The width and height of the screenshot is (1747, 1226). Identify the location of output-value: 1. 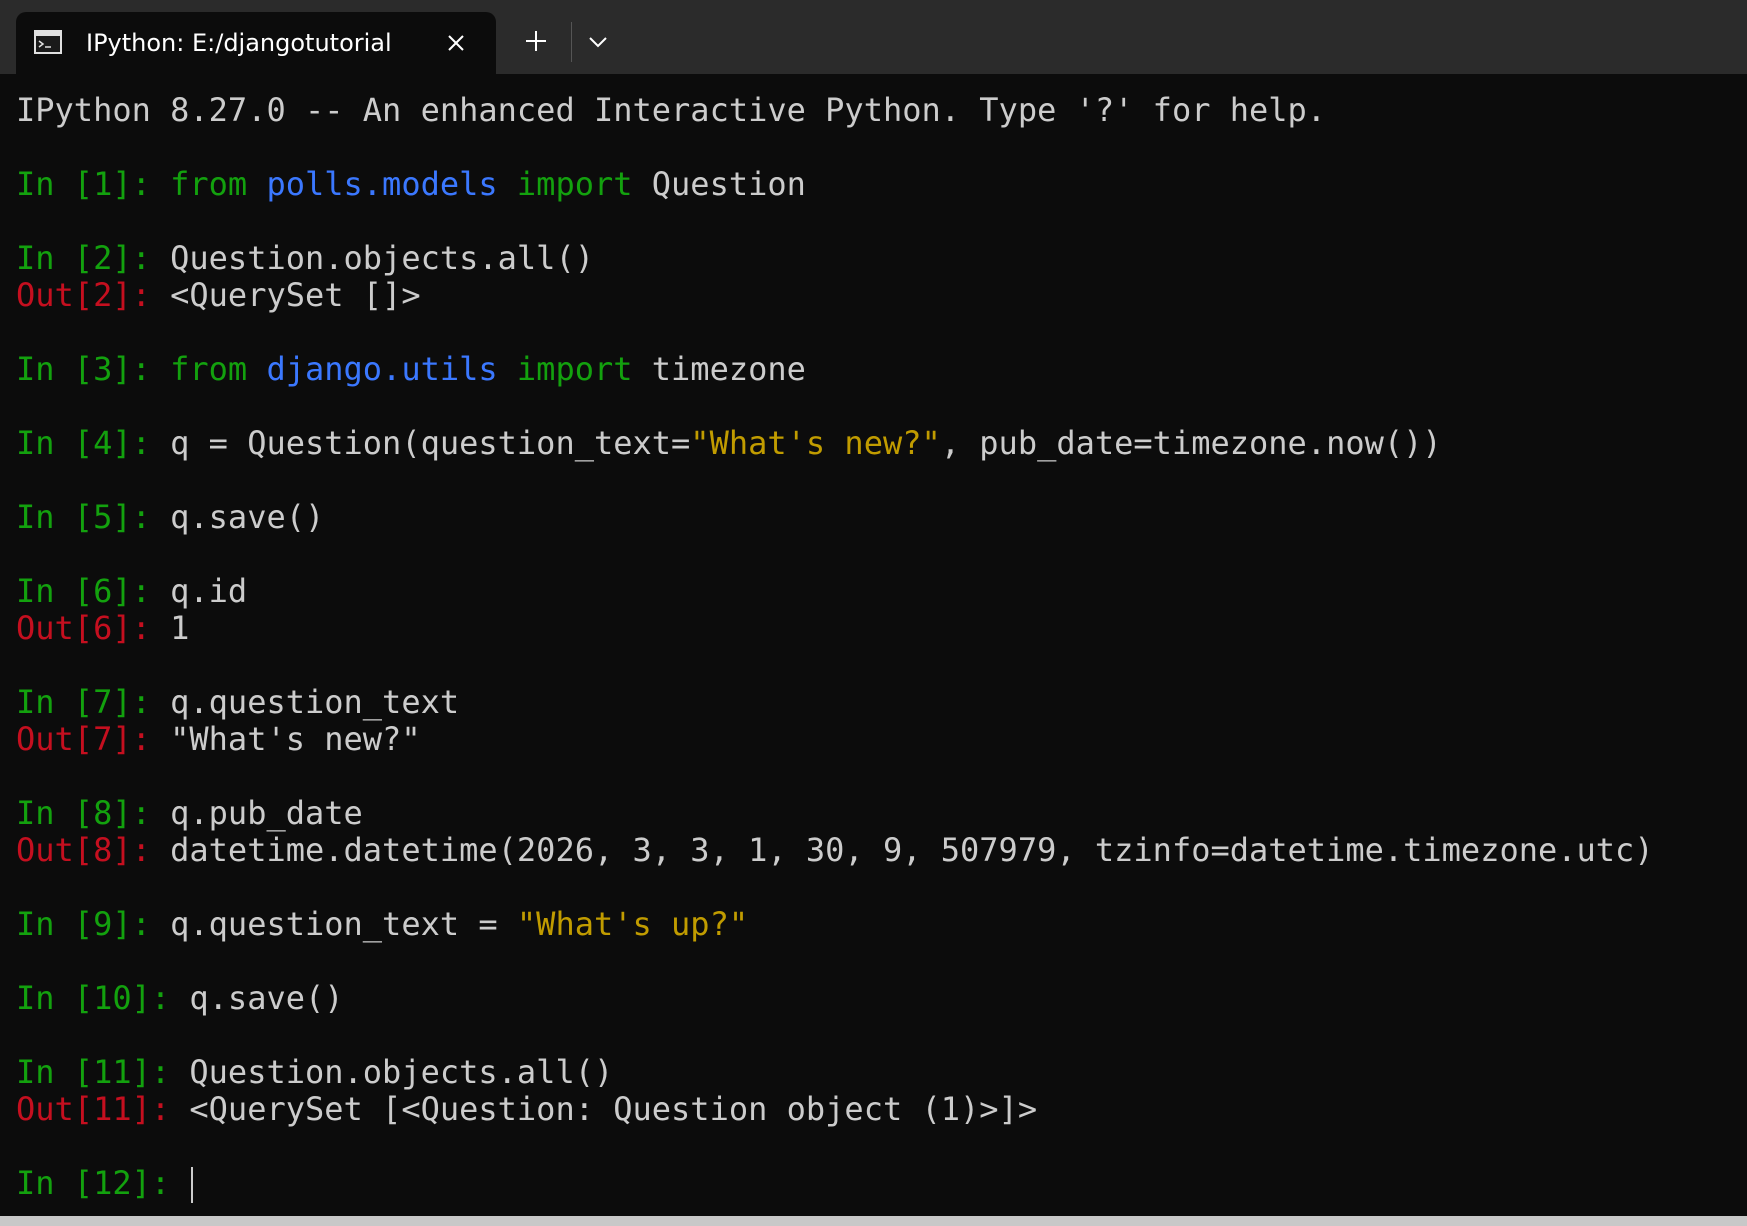
(180, 628).